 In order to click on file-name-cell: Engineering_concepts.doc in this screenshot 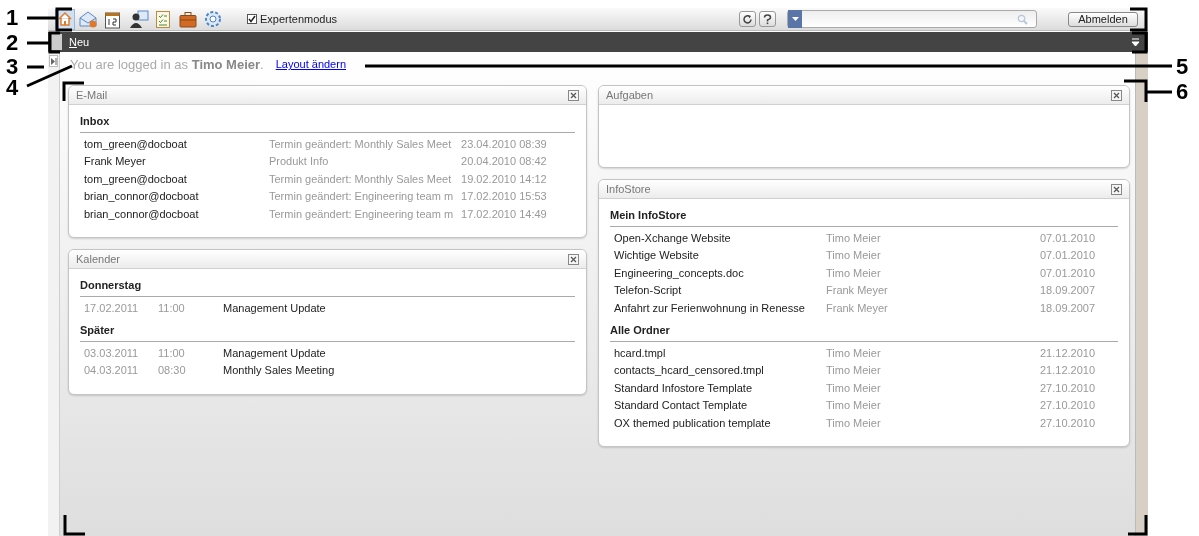, I will do `click(716, 273)`.